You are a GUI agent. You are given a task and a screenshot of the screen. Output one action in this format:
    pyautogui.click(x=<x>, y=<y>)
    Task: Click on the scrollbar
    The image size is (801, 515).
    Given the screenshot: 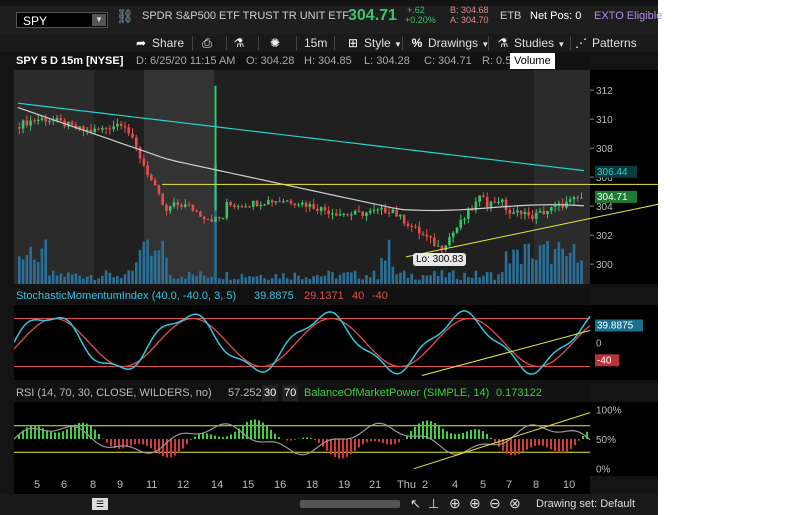 What is the action you would take?
    pyautogui.click(x=350, y=504)
    